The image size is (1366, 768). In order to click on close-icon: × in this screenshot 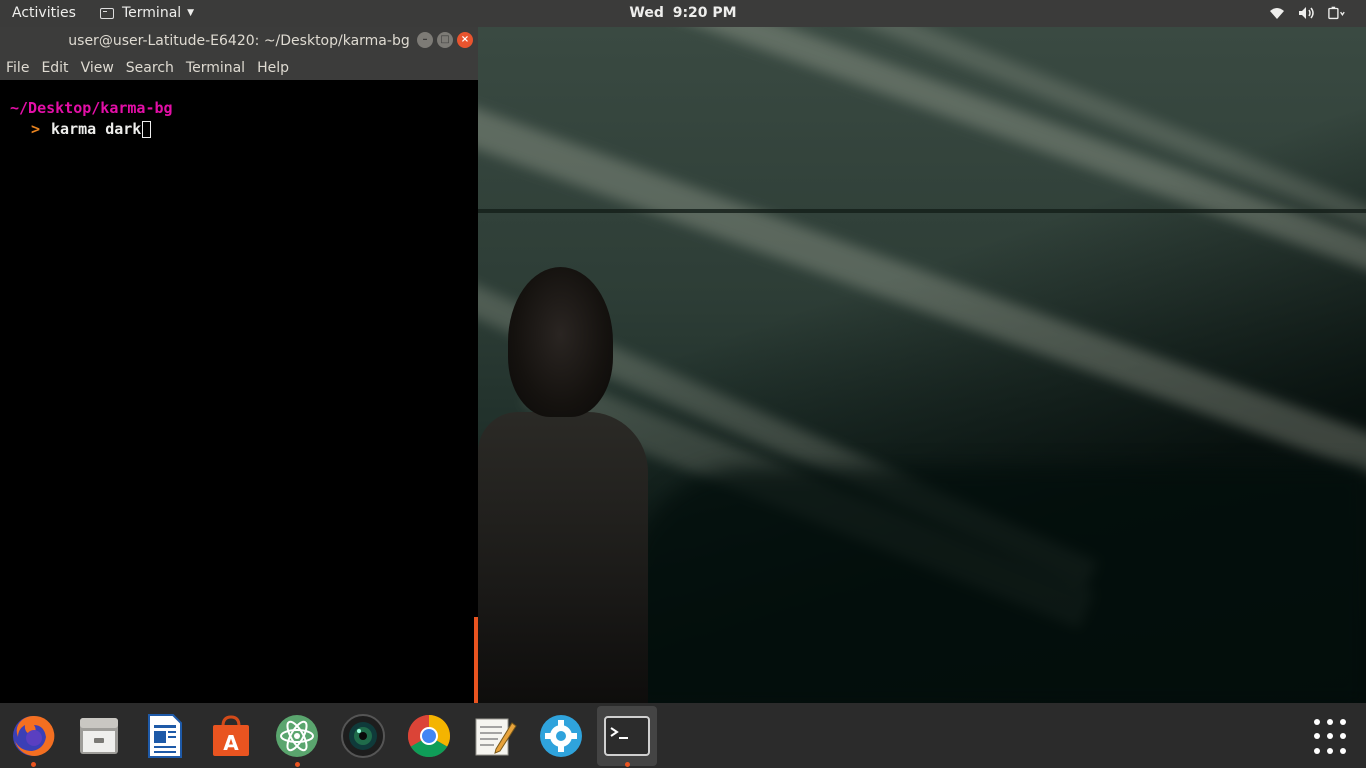, I will do `click(465, 40)`.